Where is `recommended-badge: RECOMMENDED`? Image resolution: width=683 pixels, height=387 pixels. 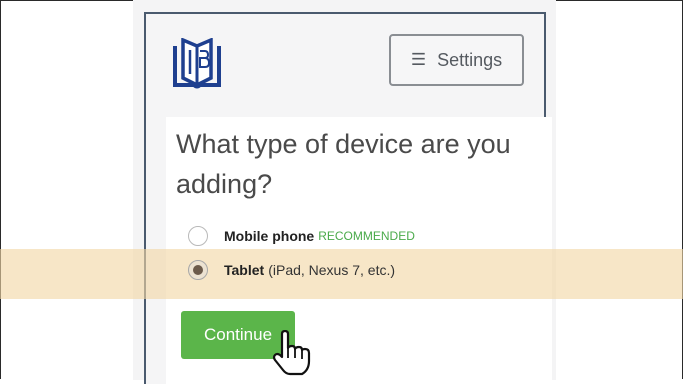 recommended-badge: RECOMMENDED is located at coordinates (366, 236).